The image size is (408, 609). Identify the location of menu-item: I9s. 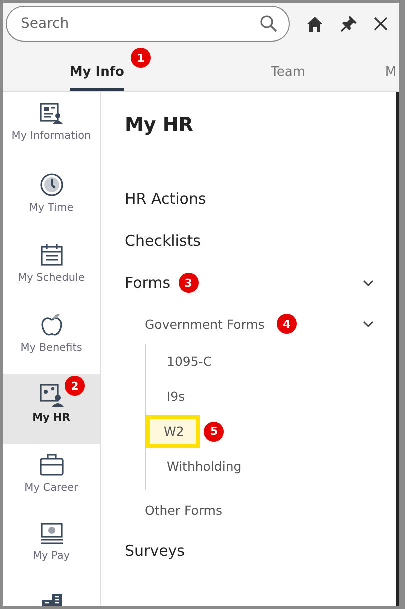
(176, 396).